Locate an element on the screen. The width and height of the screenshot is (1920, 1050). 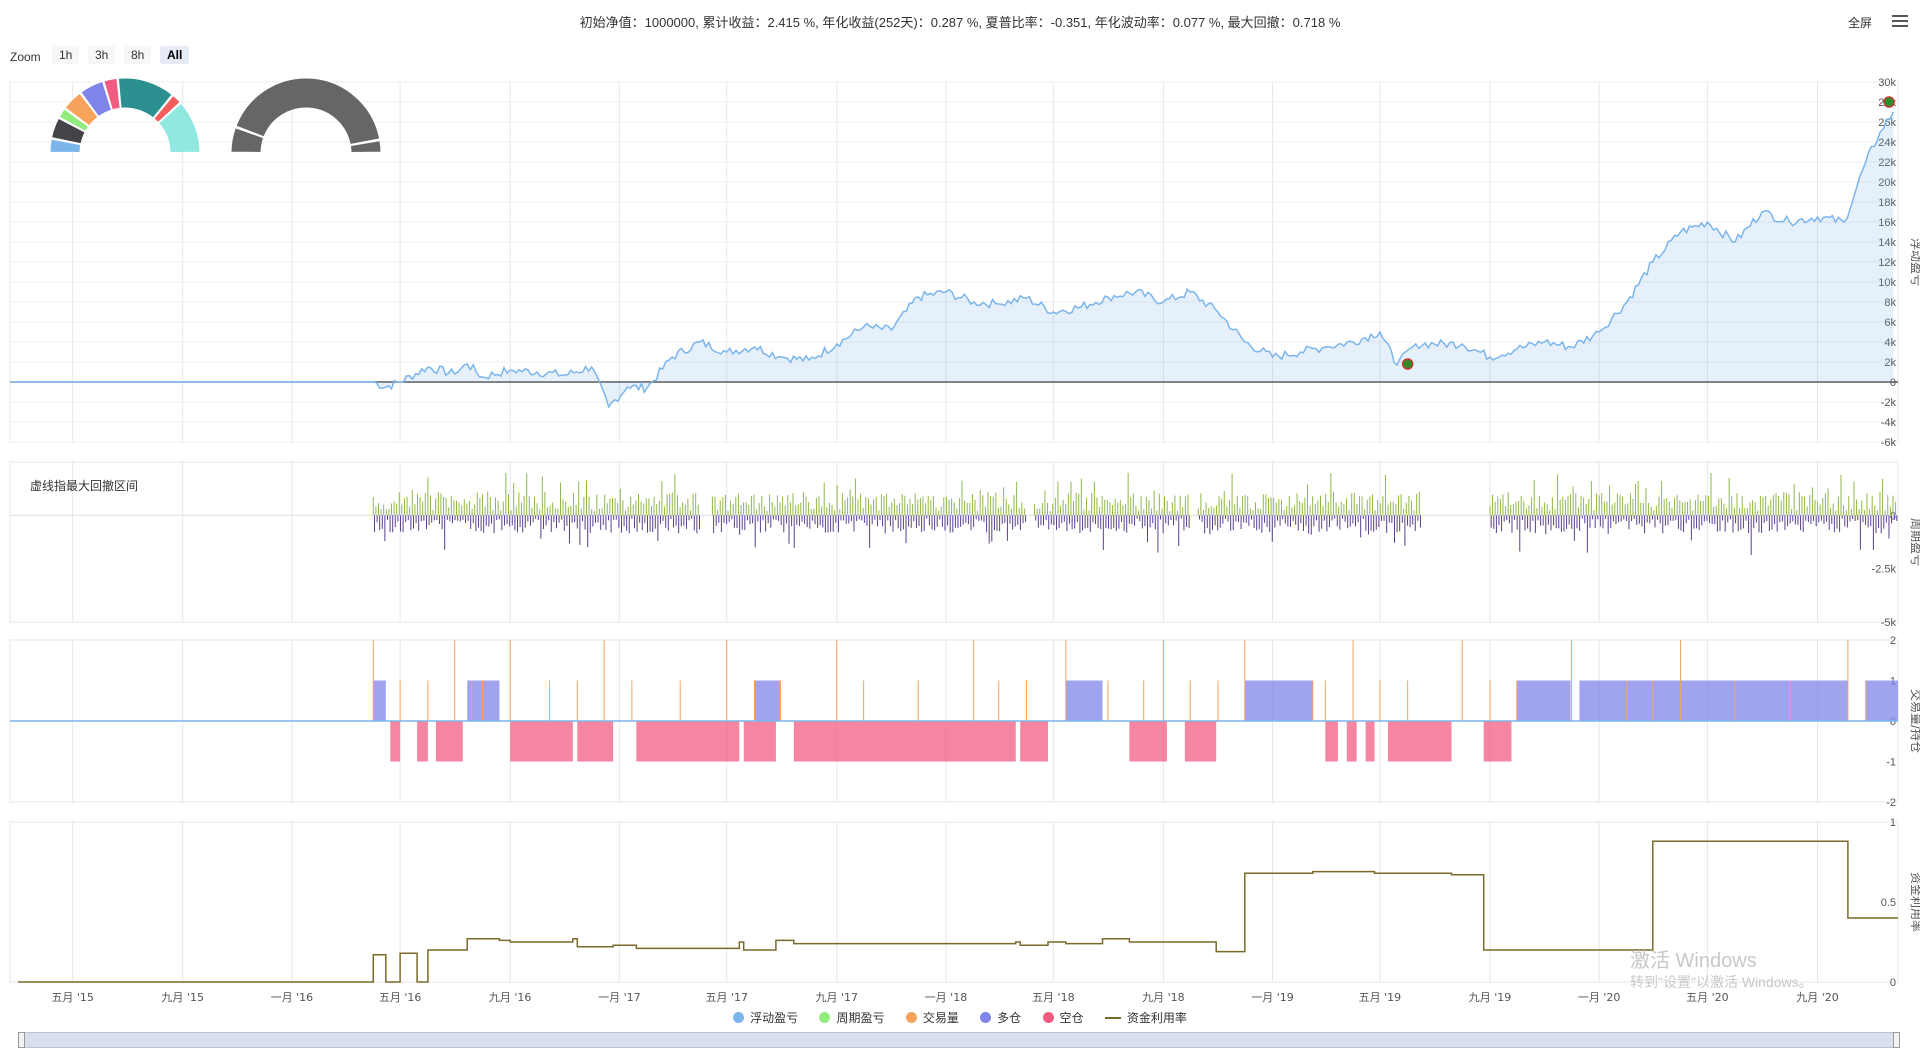
legend-label: 浮动盈亏 is located at coordinates (774, 1018).